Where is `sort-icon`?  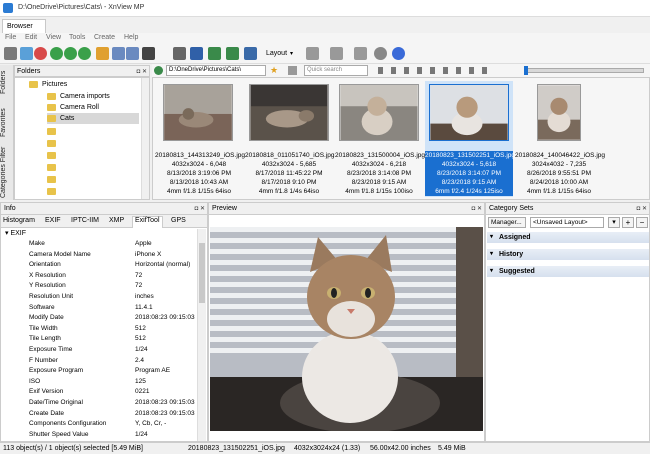
sort-icon is located at coordinates (336, 53).